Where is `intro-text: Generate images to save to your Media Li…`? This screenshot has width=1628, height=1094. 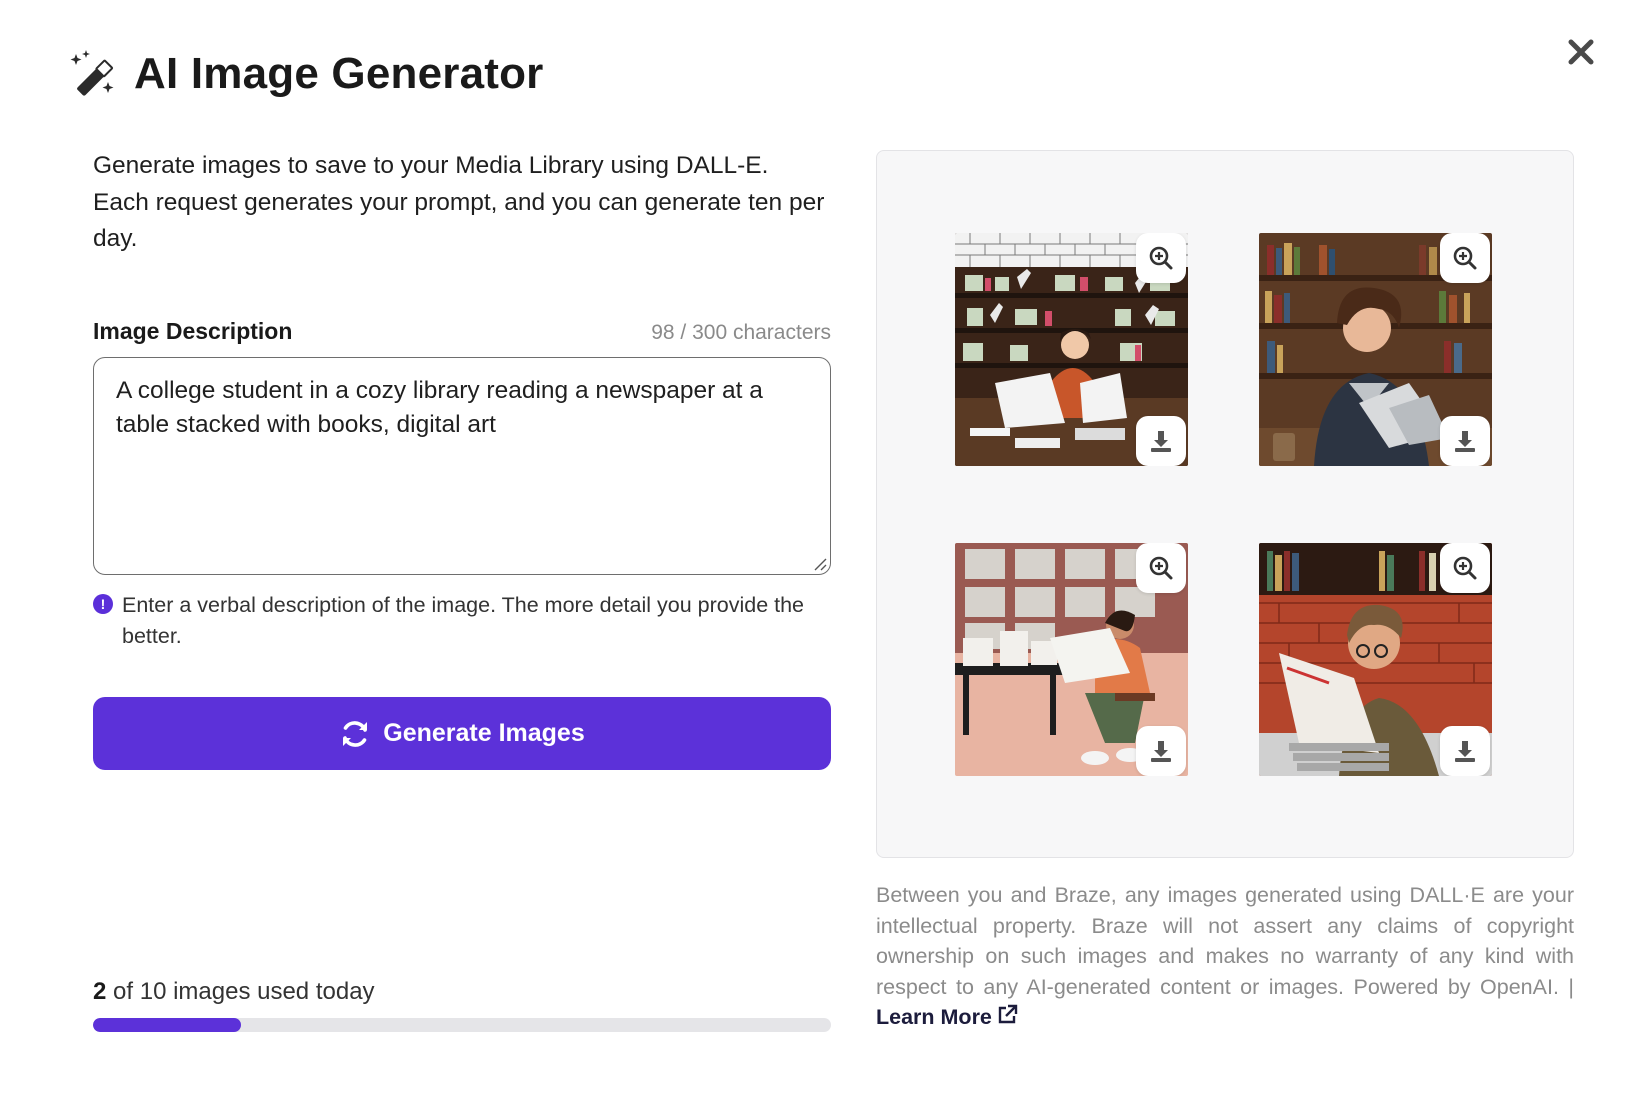
intro-text: Generate images to save to your Media Li… is located at coordinates (459, 202).